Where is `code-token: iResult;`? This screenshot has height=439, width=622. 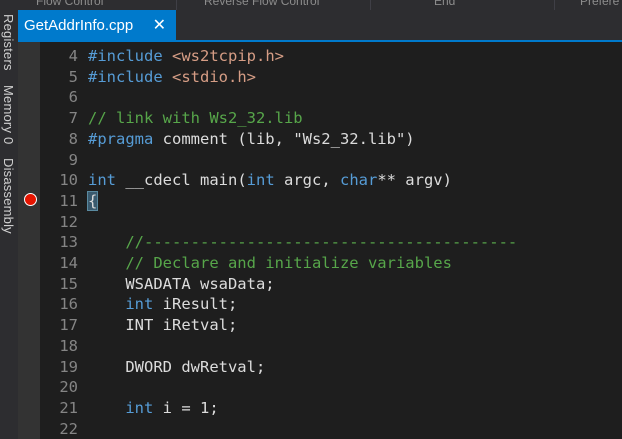 code-token: iResult; is located at coordinates (195, 304).